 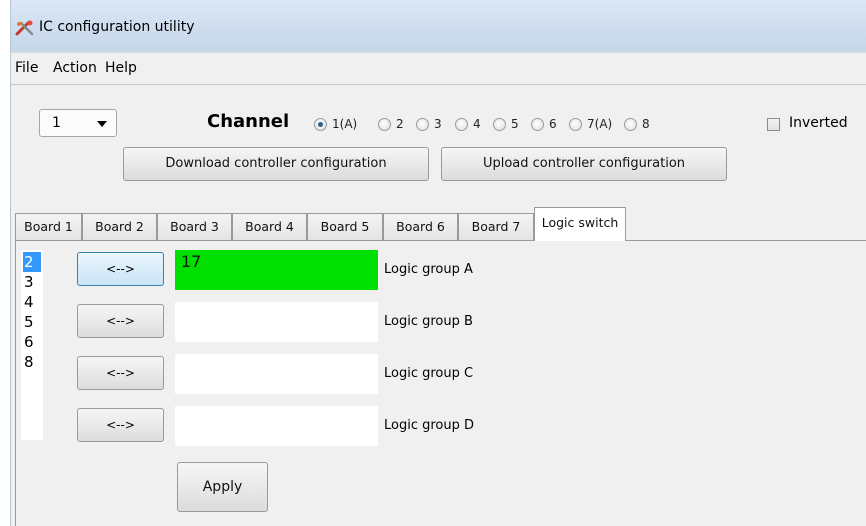 I want to click on channel-radio-2: 2, so click(x=391, y=124).